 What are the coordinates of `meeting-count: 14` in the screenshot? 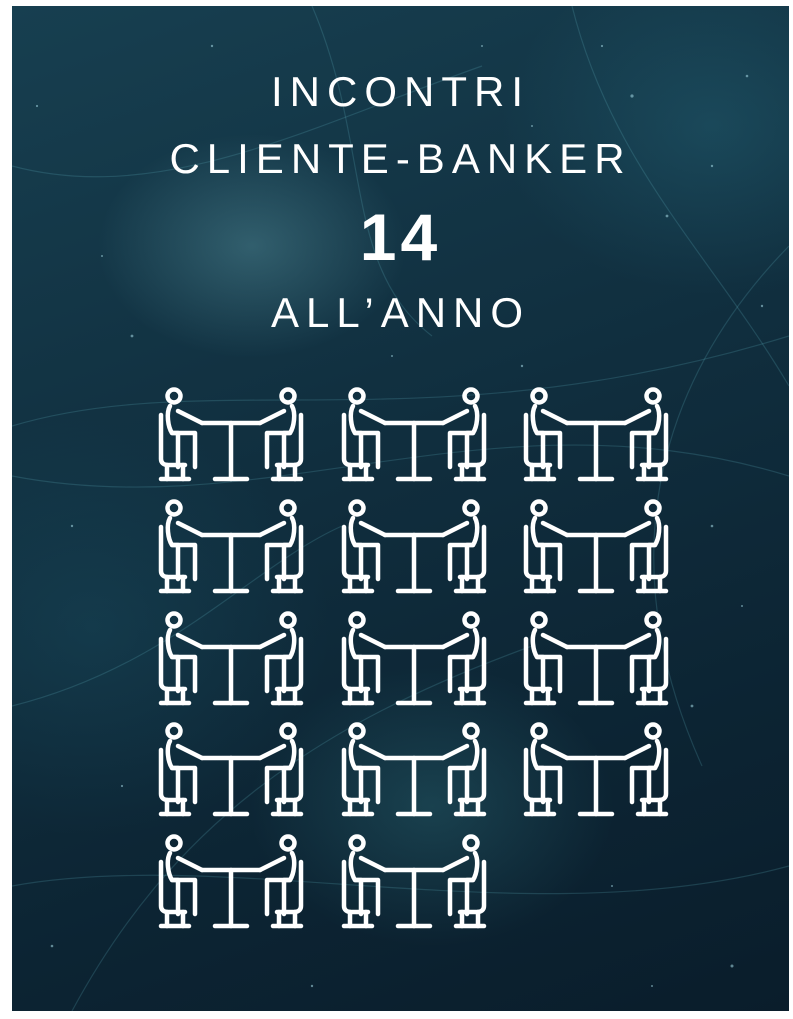 It's located at (400, 237).